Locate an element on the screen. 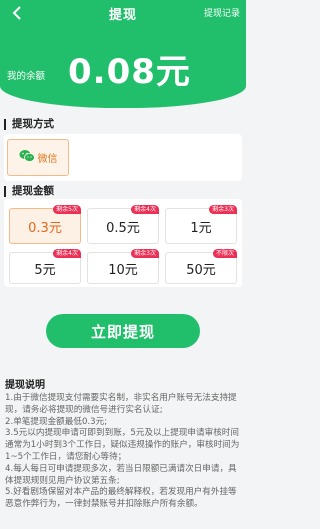 The image size is (320, 529). amount-label: 10元 is located at coordinates (123, 270).